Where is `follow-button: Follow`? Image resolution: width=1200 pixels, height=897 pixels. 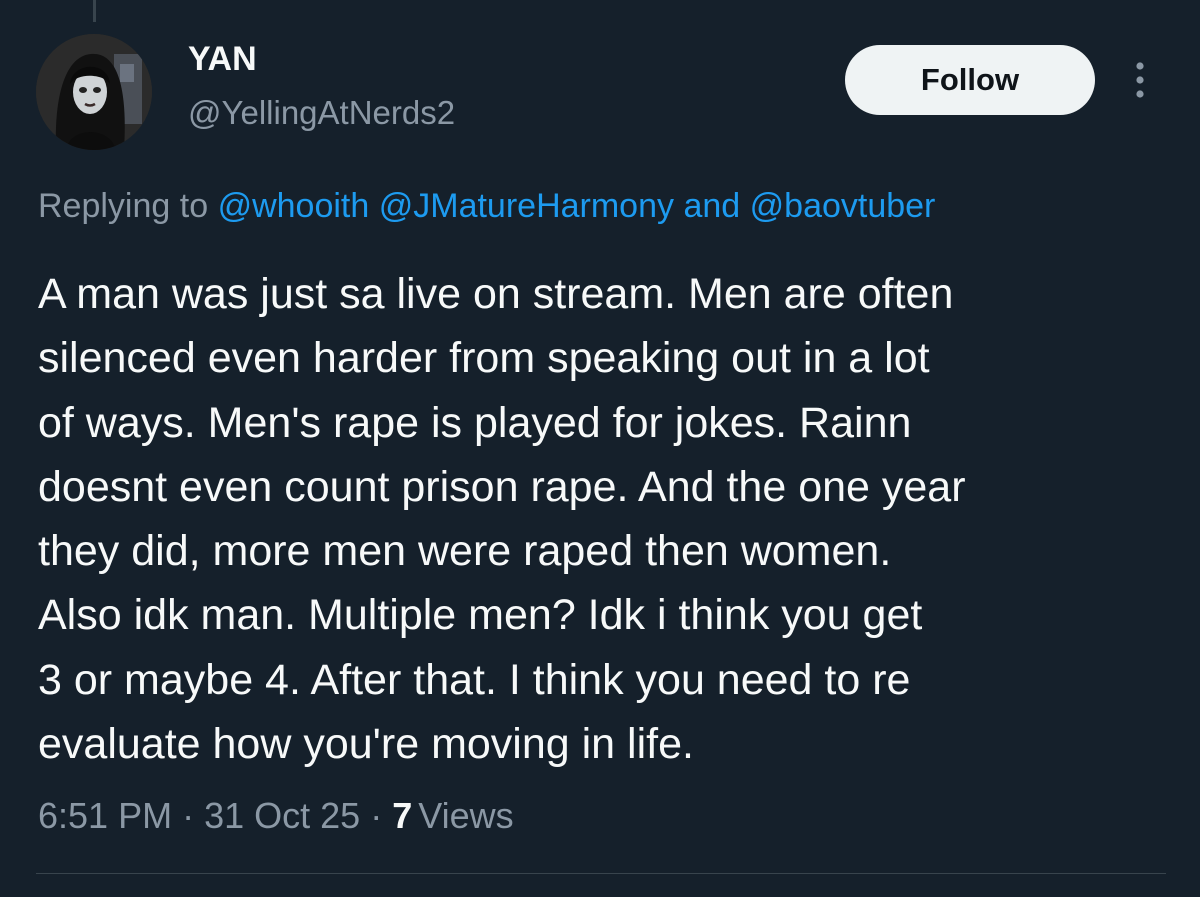
follow-button: Follow is located at coordinates (970, 80).